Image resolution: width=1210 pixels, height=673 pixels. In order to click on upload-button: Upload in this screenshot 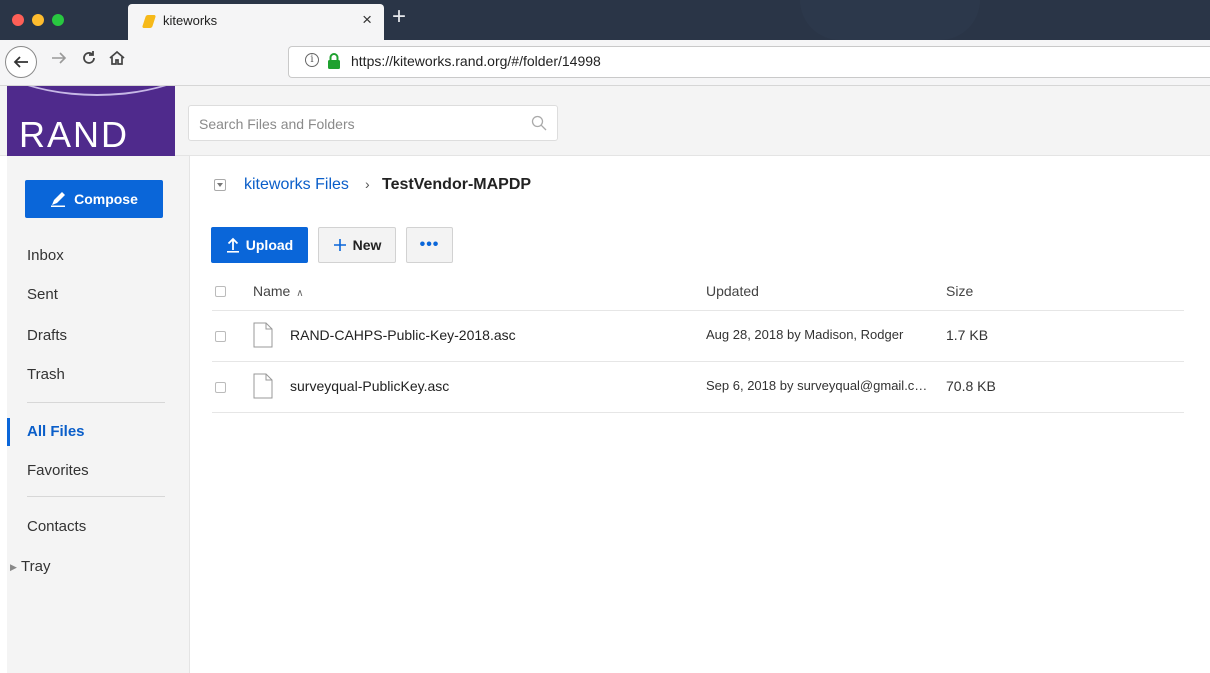, I will do `click(259, 245)`.